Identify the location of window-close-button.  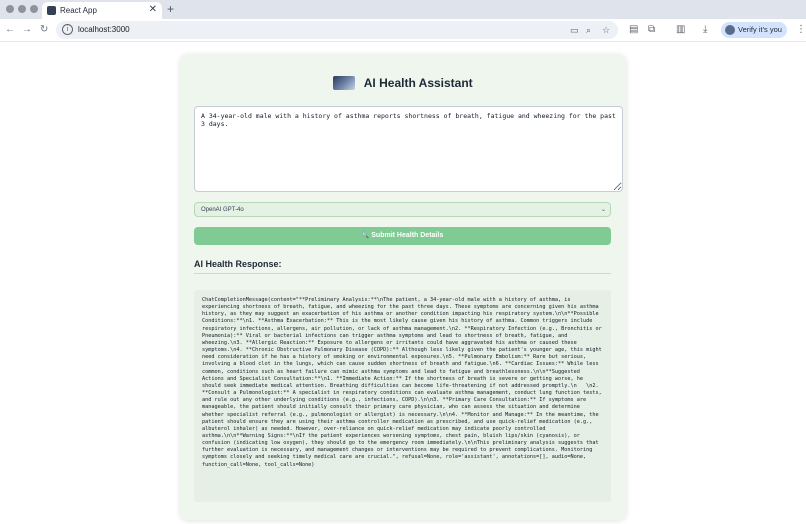
(10, 9).